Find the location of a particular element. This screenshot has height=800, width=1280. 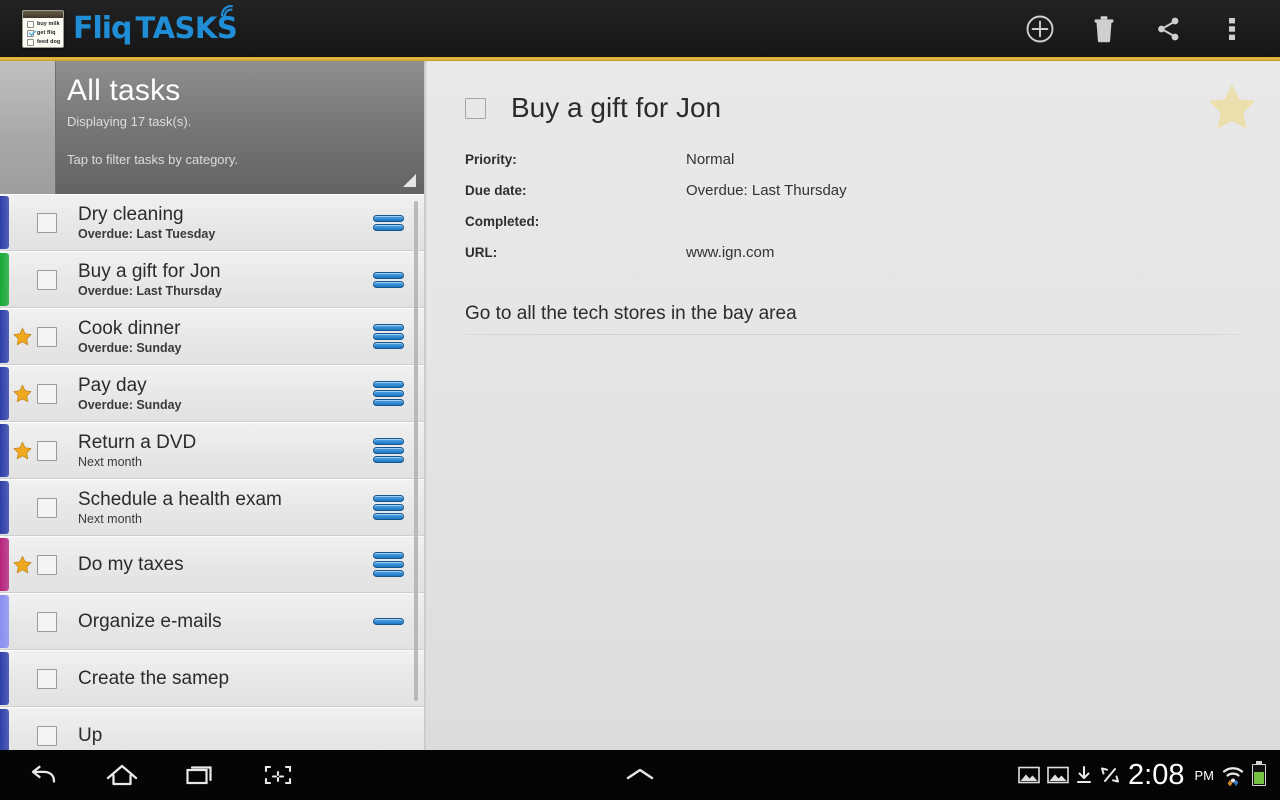

download-icon is located at coordinates (1084, 774).